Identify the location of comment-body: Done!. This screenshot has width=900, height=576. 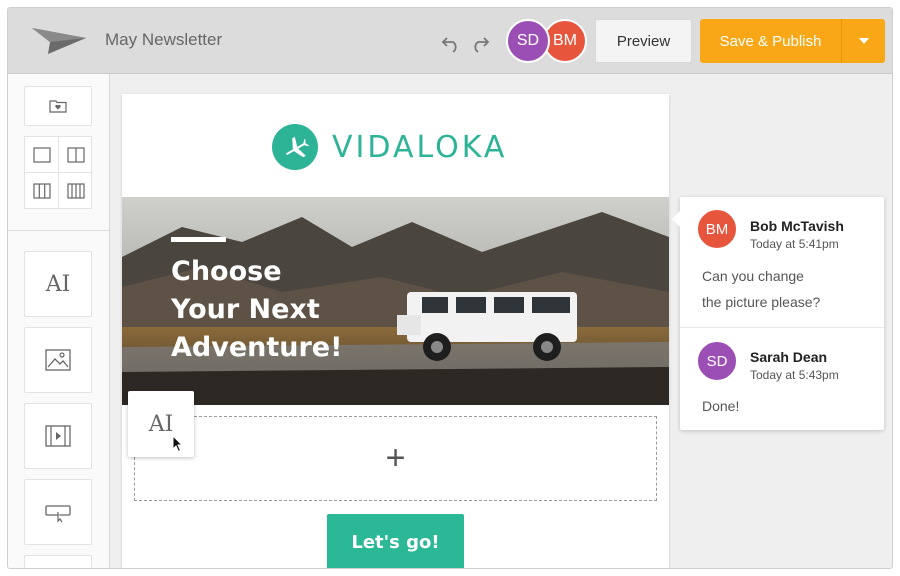
(720, 406).